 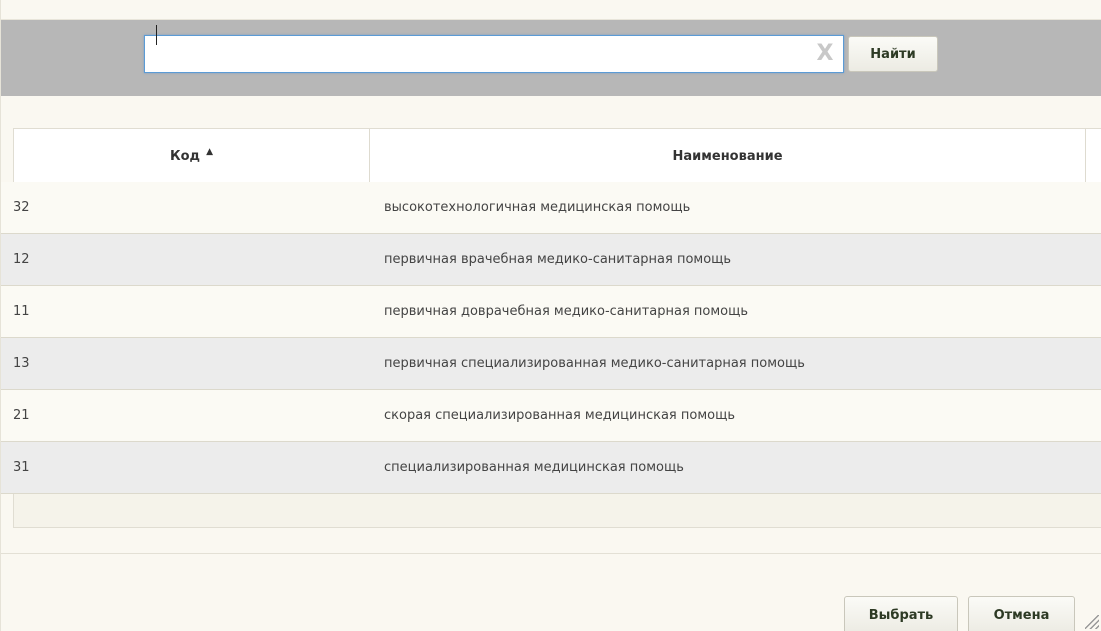 I want to click on grid-header: Код ▲ Наименование, so click(x=557, y=156).